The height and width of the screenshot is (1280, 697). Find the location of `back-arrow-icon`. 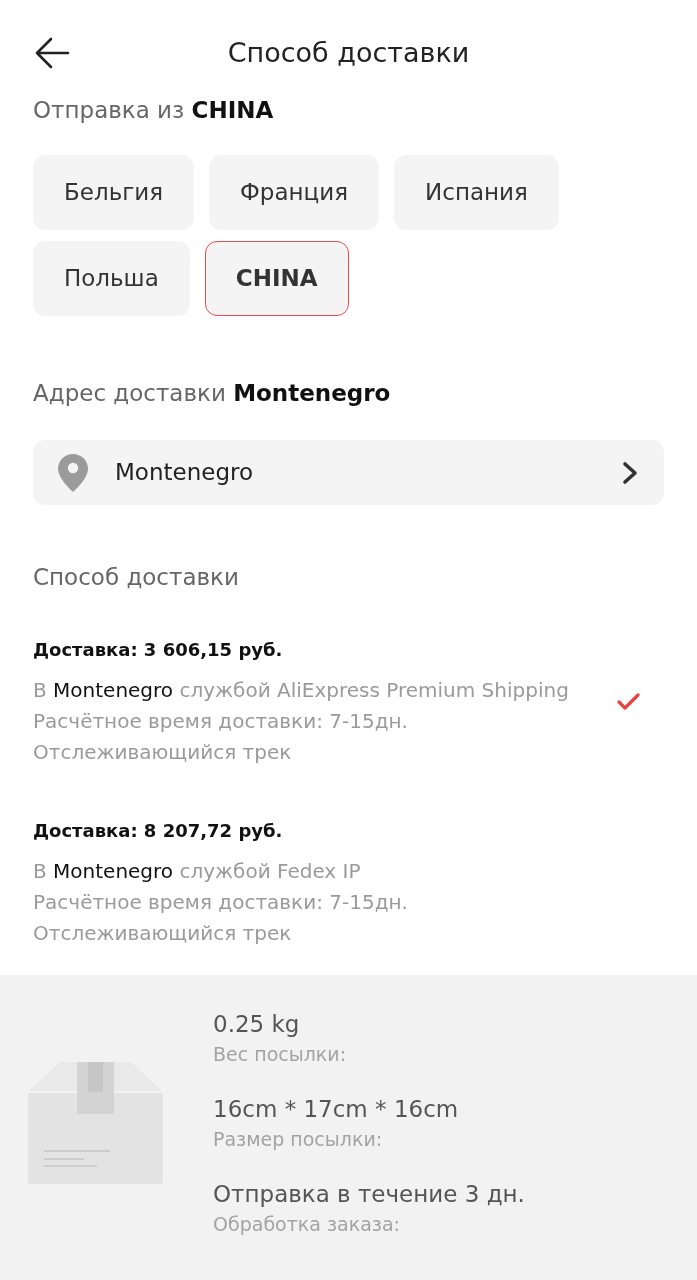

back-arrow-icon is located at coordinates (52, 53).